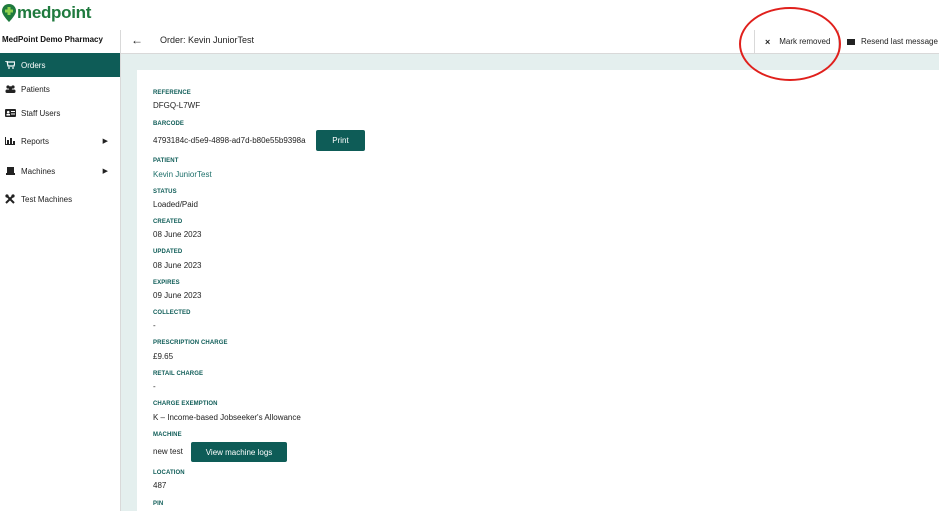 This screenshot has width=939, height=511. I want to click on pharmacy-name: MedPoint Demo Pharmacy, so click(52, 39).